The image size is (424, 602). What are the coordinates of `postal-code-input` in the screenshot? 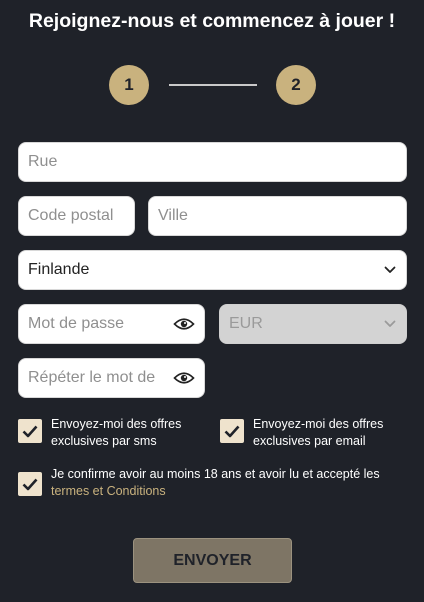 It's located at (76, 216).